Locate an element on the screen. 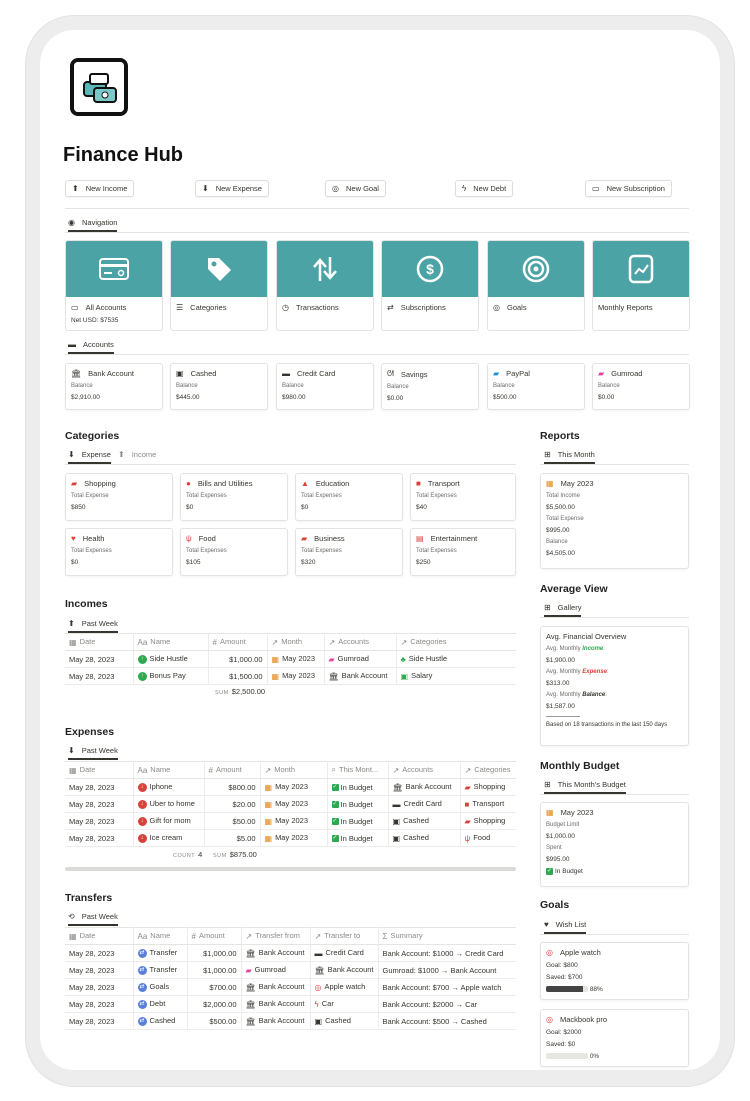 This screenshot has width=750, height=1101. tab-this-month: ⊞ This Month is located at coordinates (569, 457).